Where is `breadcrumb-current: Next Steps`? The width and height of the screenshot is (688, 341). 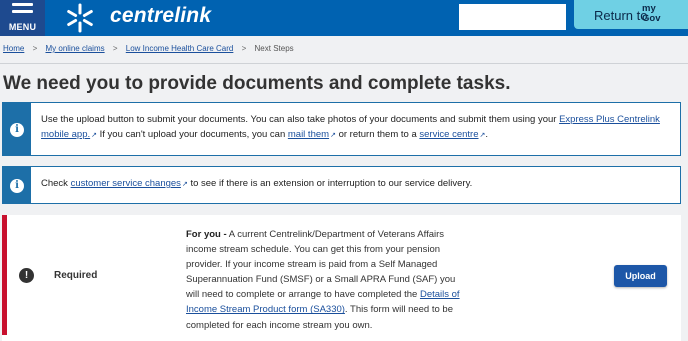 breadcrumb-current: Next Steps is located at coordinates (274, 48).